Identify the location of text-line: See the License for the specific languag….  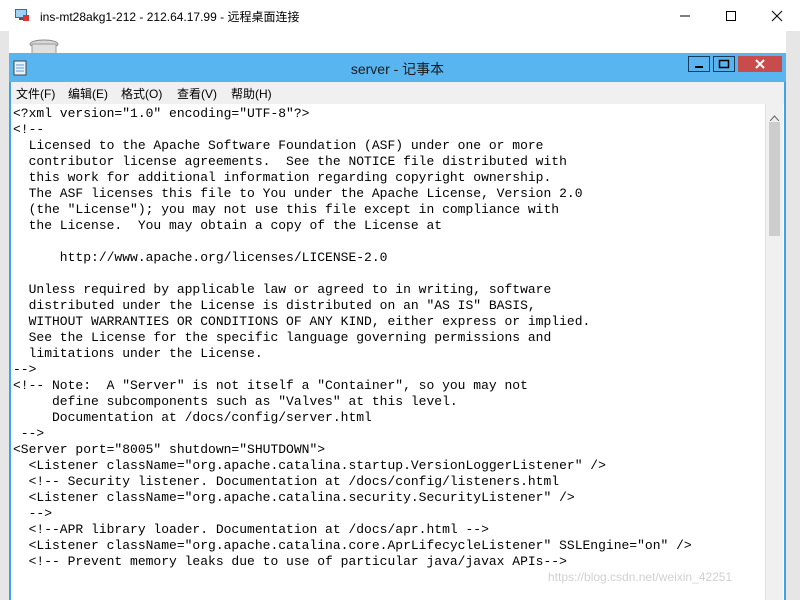
(282, 337).